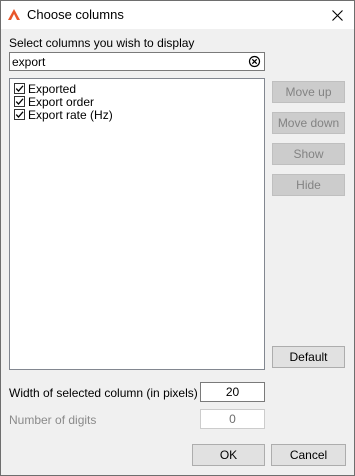 The height and width of the screenshot is (476, 355). I want to click on show-button: Show, so click(308, 154).